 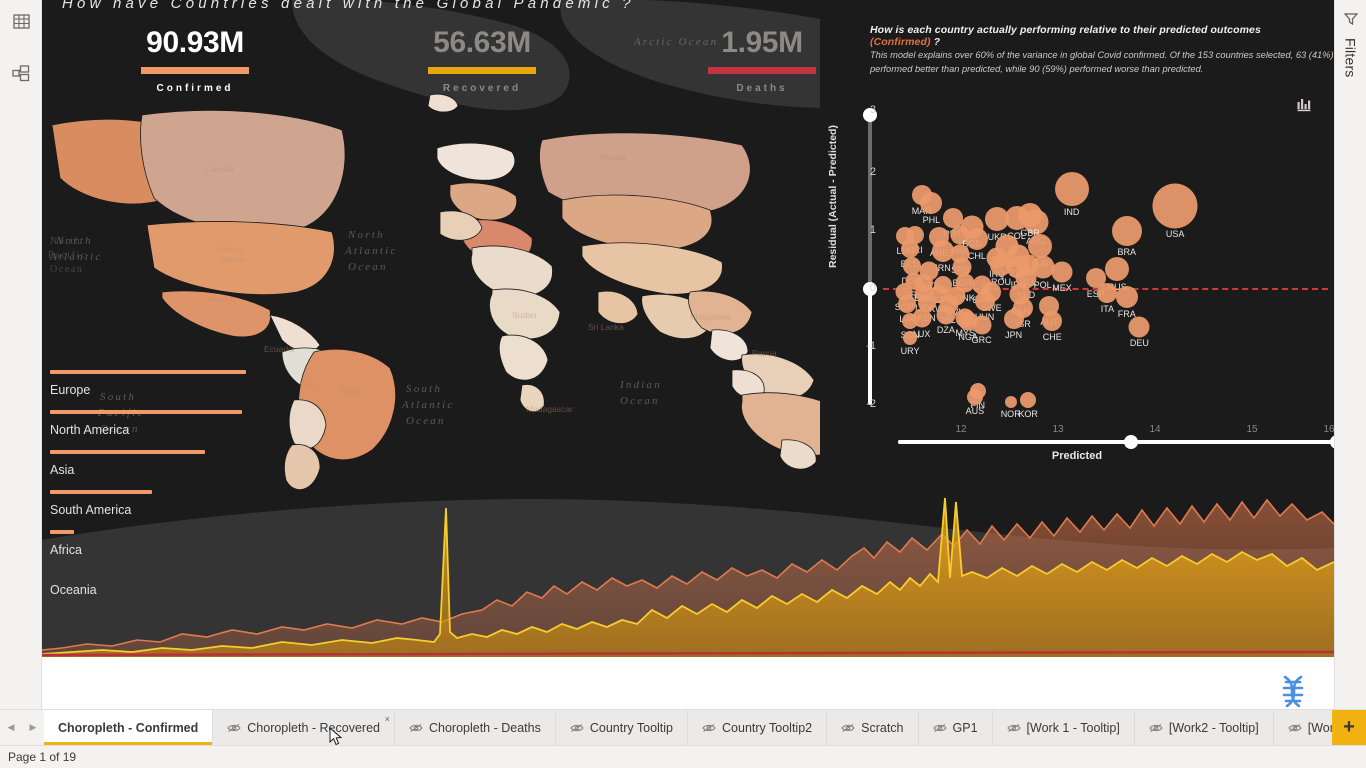 I want to click on page-tab-label: Choropleth - Confirmed, so click(x=128, y=727).